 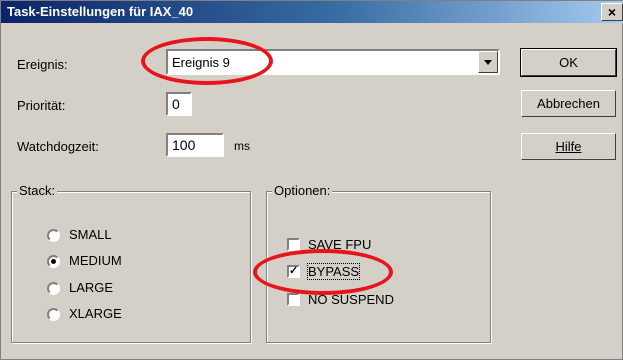 What do you see at coordinates (91, 287) in the screenshot?
I see `radio-large-label: LARGE` at bounding box center [91, 287].